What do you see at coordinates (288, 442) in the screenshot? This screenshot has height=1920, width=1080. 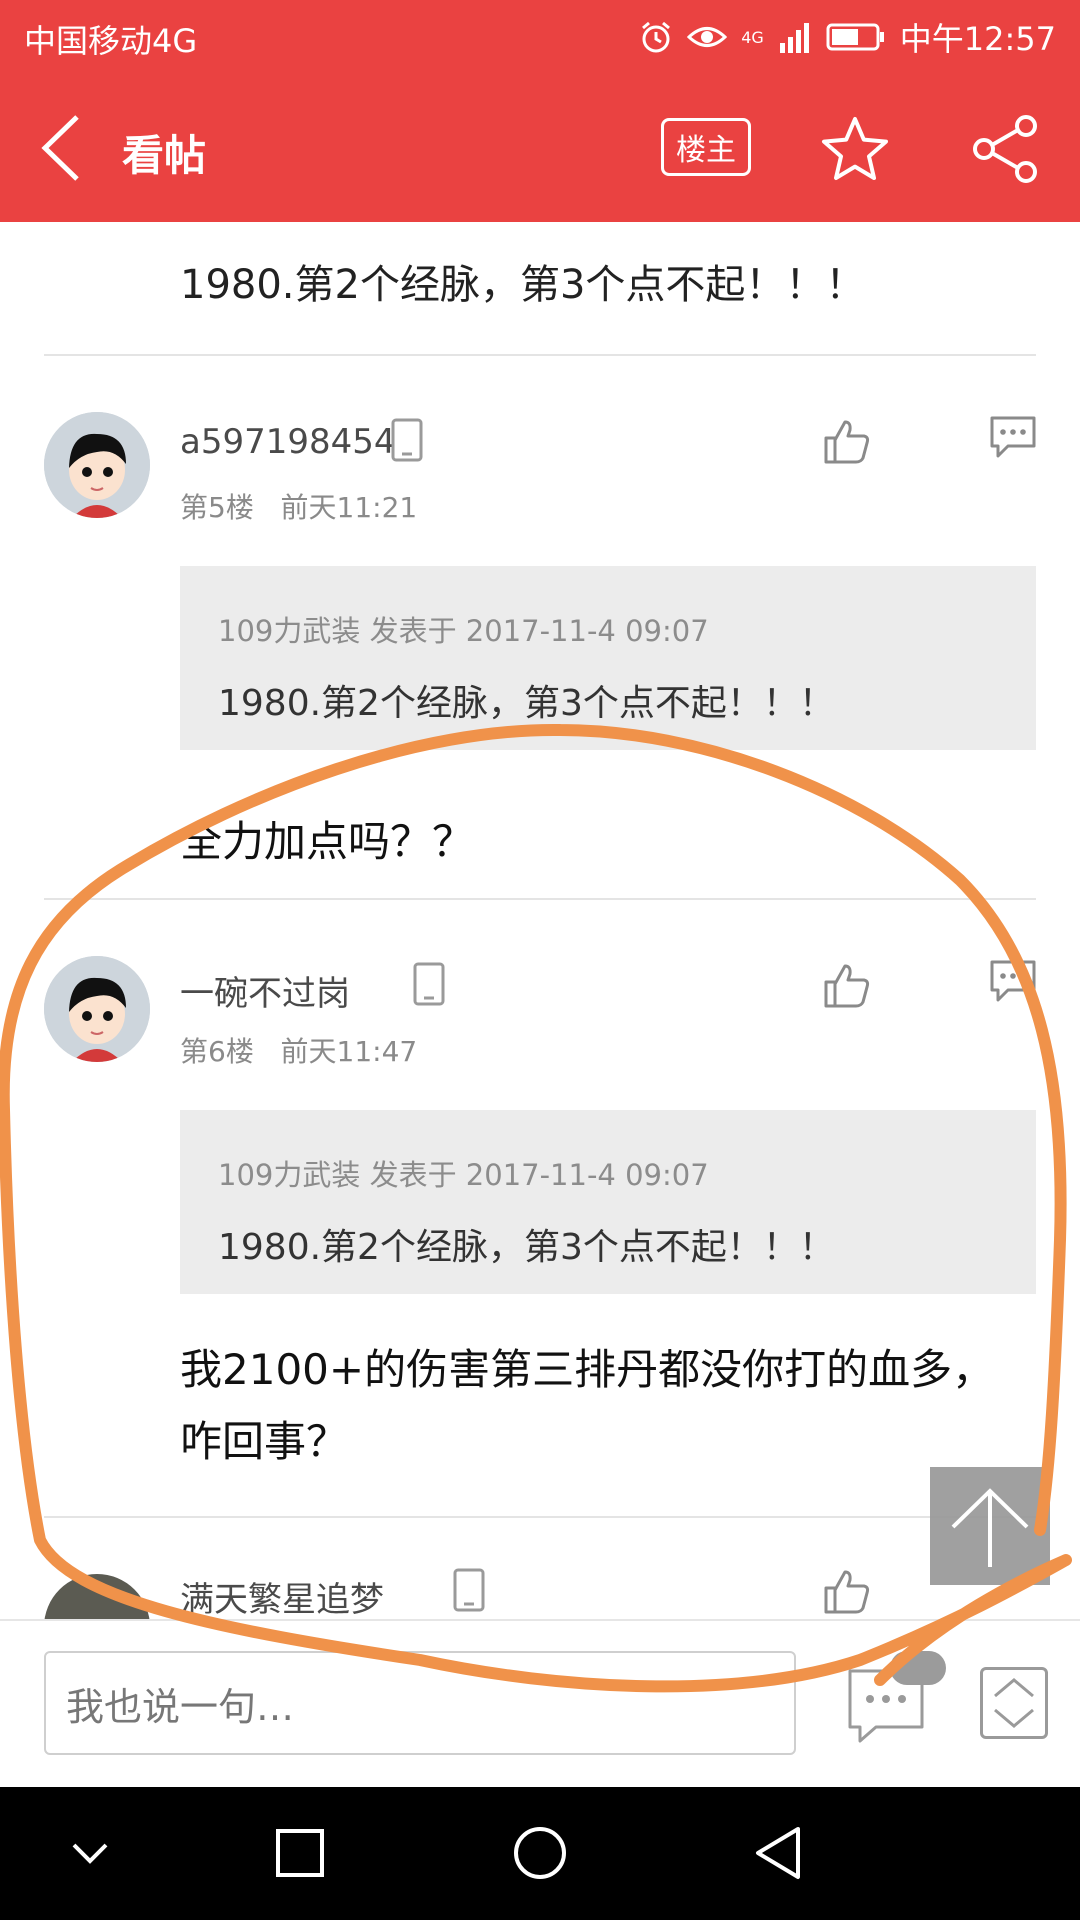 I see `username: a597198454` at bounding box center [288, 442].